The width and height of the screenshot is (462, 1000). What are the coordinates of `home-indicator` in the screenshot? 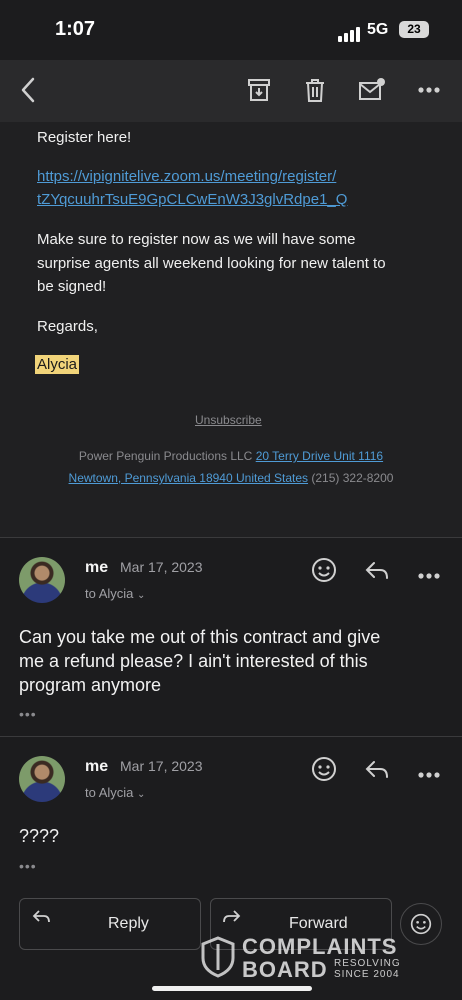 It's located at (232, 988).